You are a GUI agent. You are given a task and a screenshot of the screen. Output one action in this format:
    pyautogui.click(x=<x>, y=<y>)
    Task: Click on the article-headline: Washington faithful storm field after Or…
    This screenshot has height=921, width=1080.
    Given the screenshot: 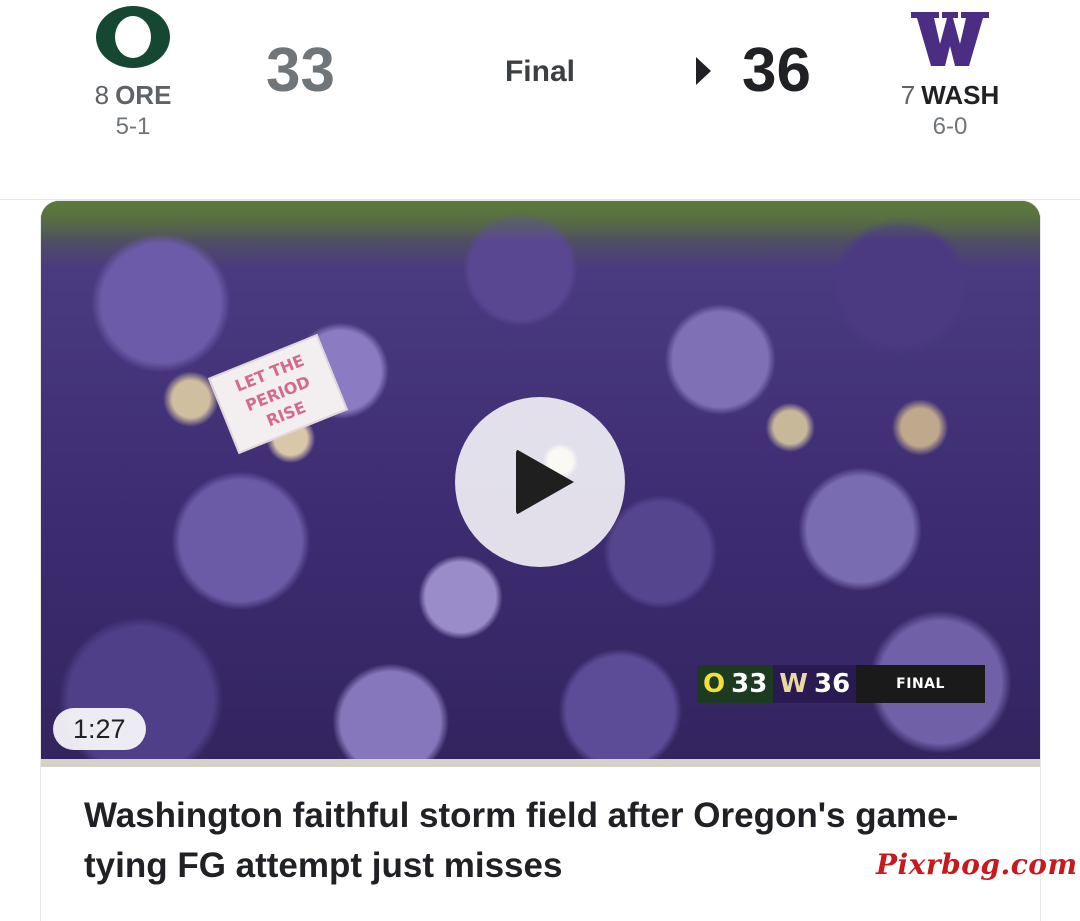 What is the action you would take?
    pyautogui.click(x=534, y=841)
    